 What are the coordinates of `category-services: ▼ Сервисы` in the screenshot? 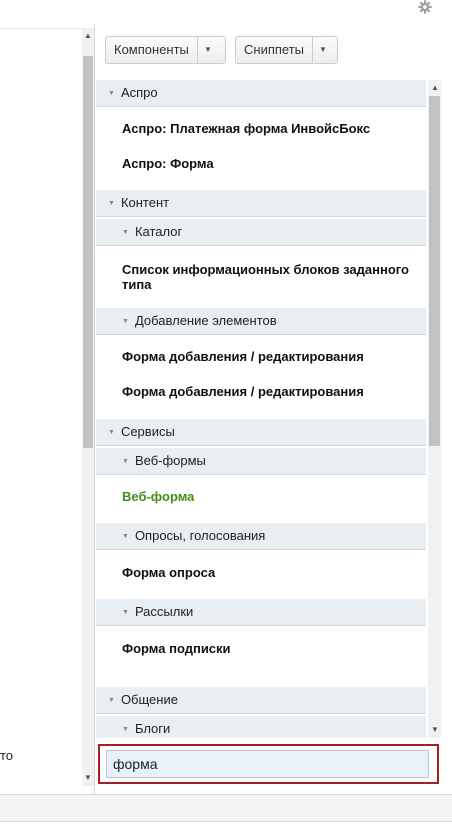 It's located at (261, 432).